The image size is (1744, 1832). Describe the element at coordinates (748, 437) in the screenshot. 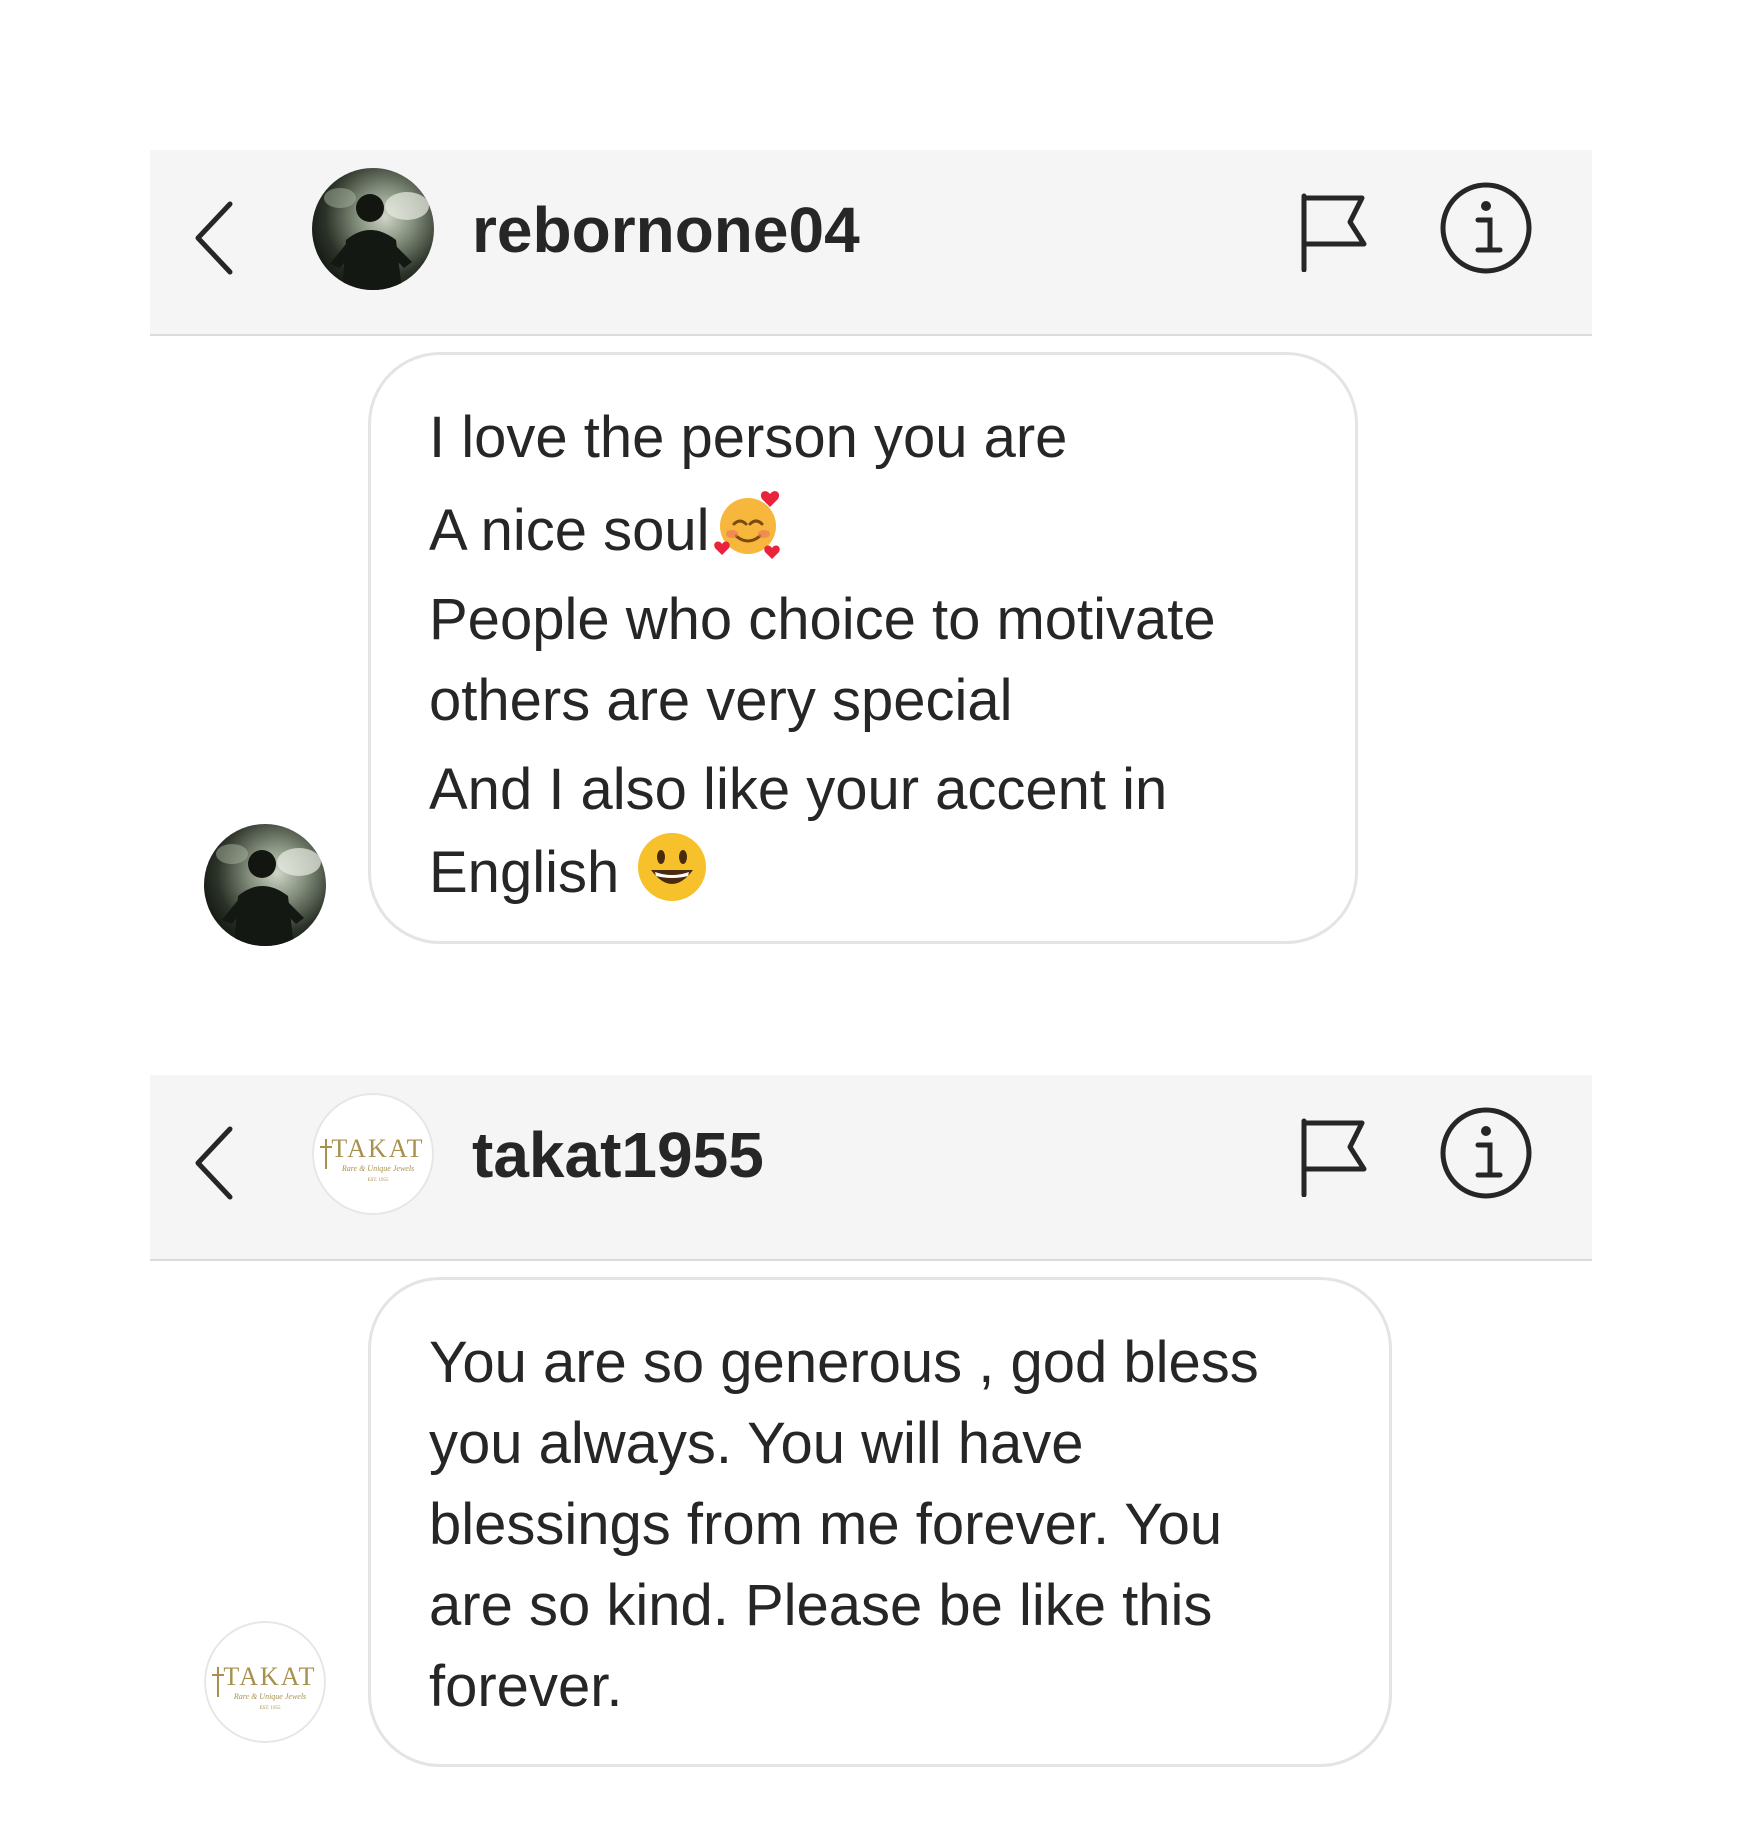

I see `message-line: I love the person you are` at that location.